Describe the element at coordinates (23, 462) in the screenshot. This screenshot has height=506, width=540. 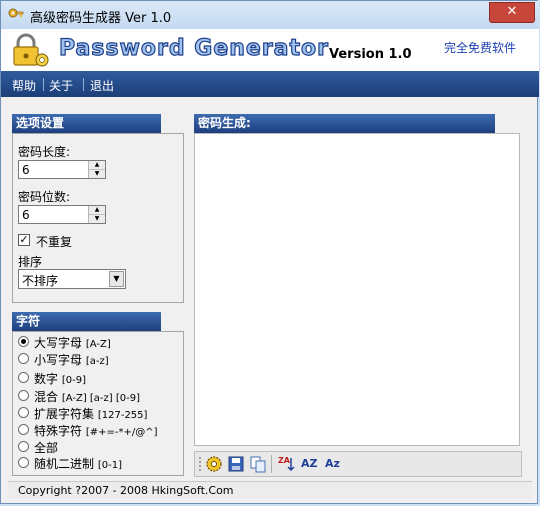
I see `radio-binary` at that location.